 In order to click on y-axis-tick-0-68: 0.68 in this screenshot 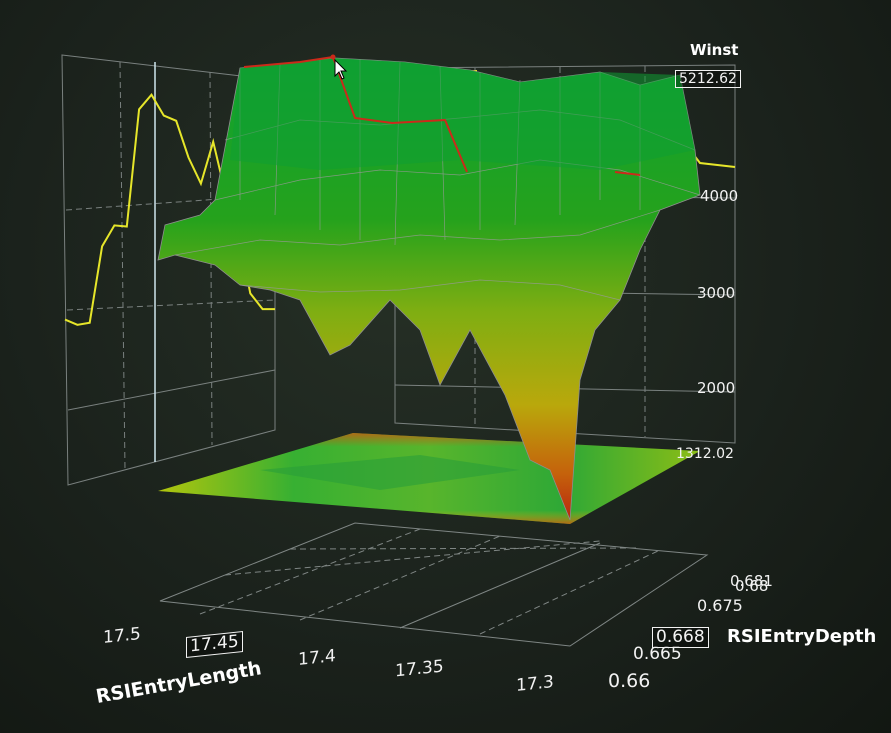, I will do `click(752, 586)`.